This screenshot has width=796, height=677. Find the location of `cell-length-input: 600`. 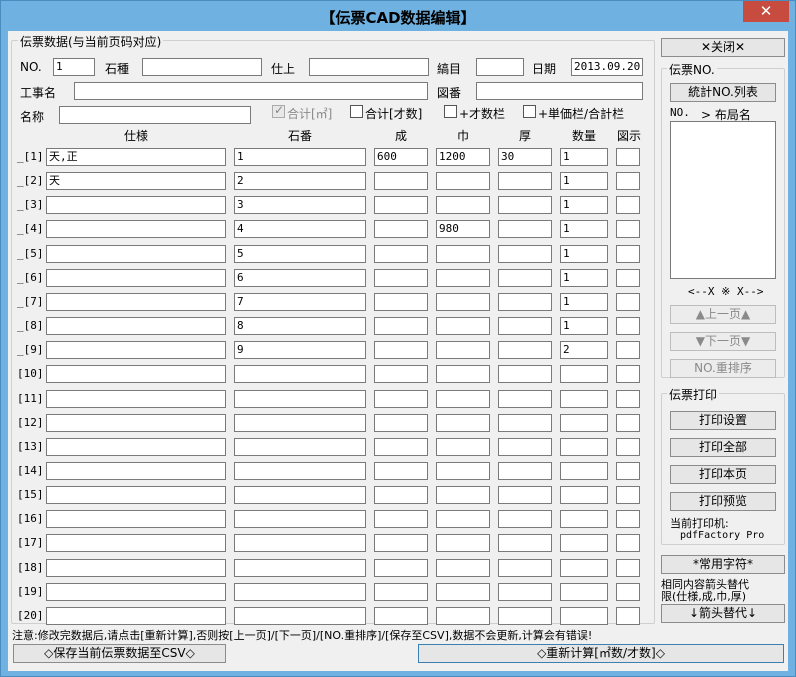

cell-length-input: 600 is located at coordinates (401, 157).